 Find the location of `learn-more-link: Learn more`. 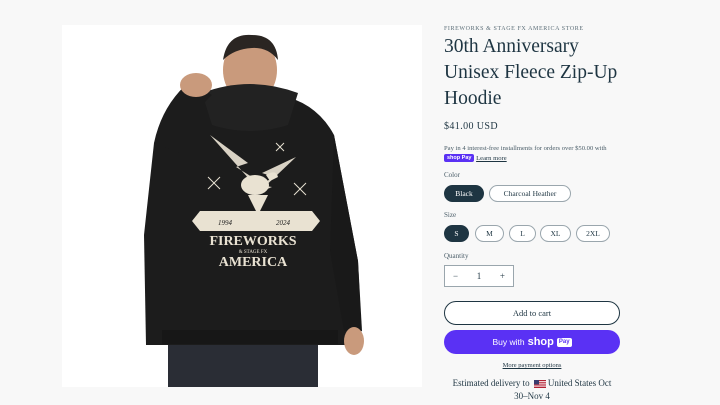

learn-more-link: Learn more is located at coordinates (491, 158).